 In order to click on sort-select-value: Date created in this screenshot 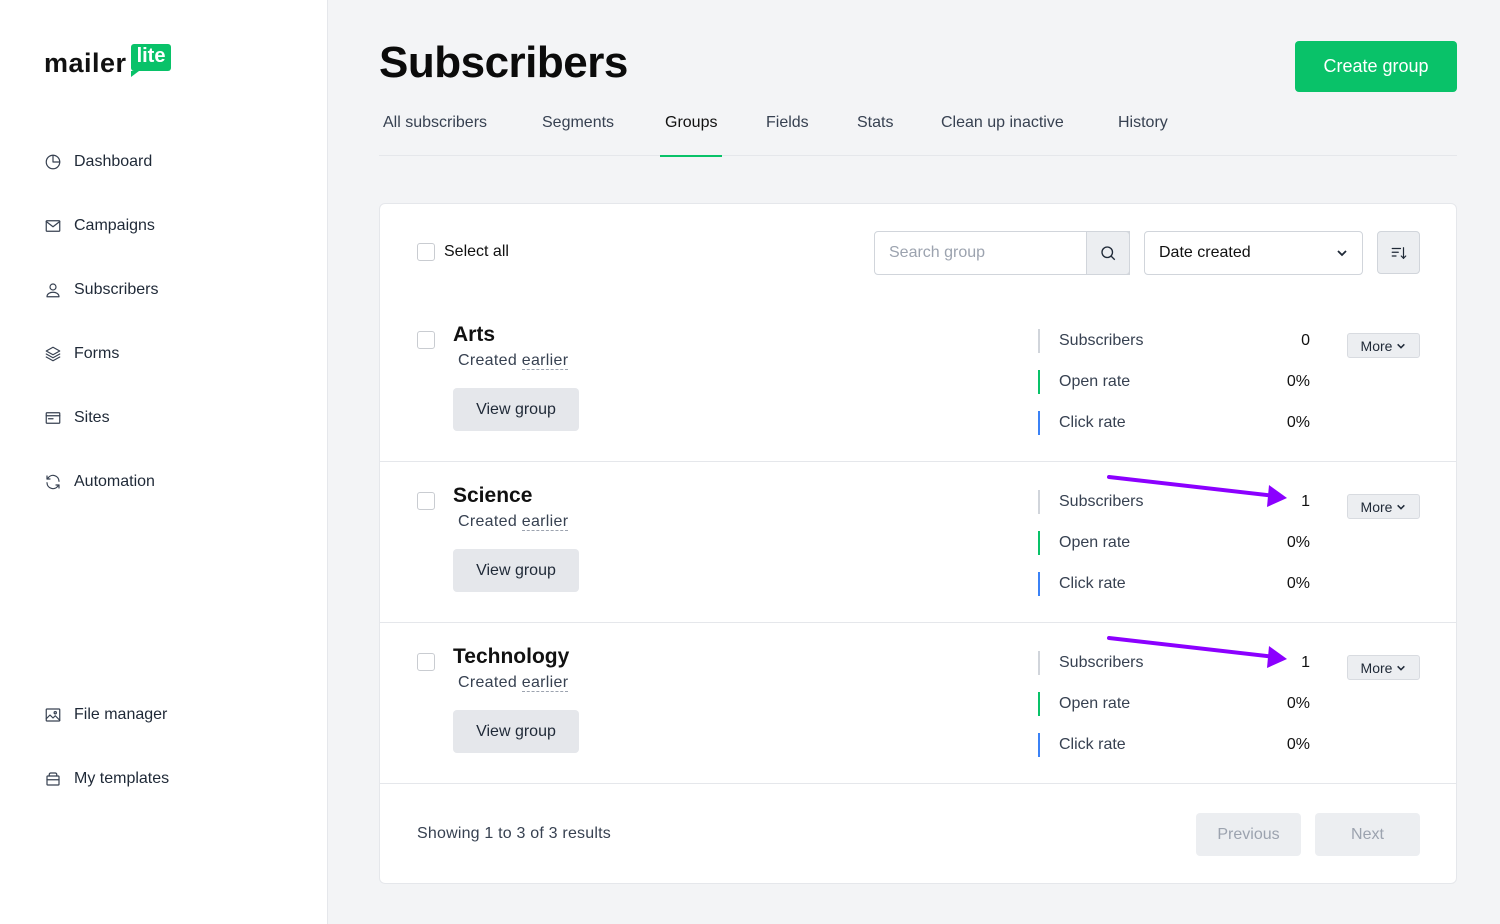, I will do `click(1205, 252)`.